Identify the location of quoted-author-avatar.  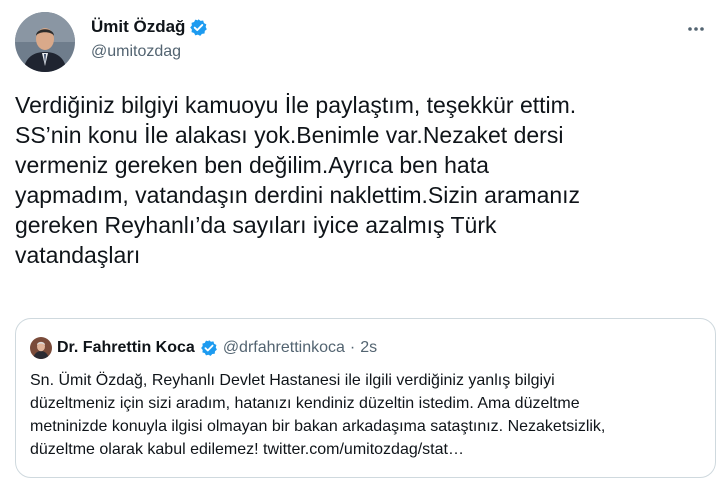
(41, 348).